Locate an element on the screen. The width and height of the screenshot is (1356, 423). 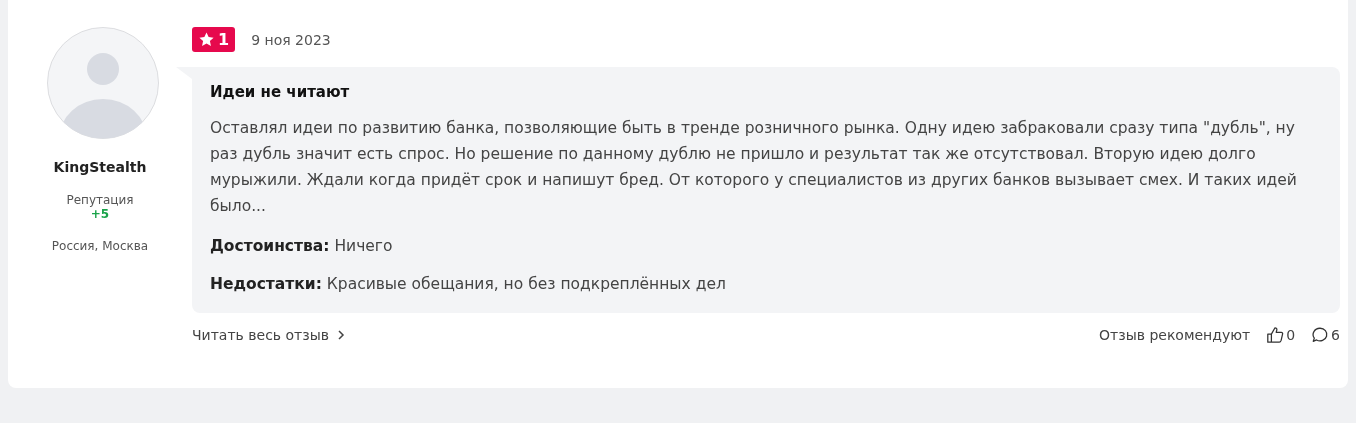
user-location: Россия, Москва is located at coordinates (100, 246).